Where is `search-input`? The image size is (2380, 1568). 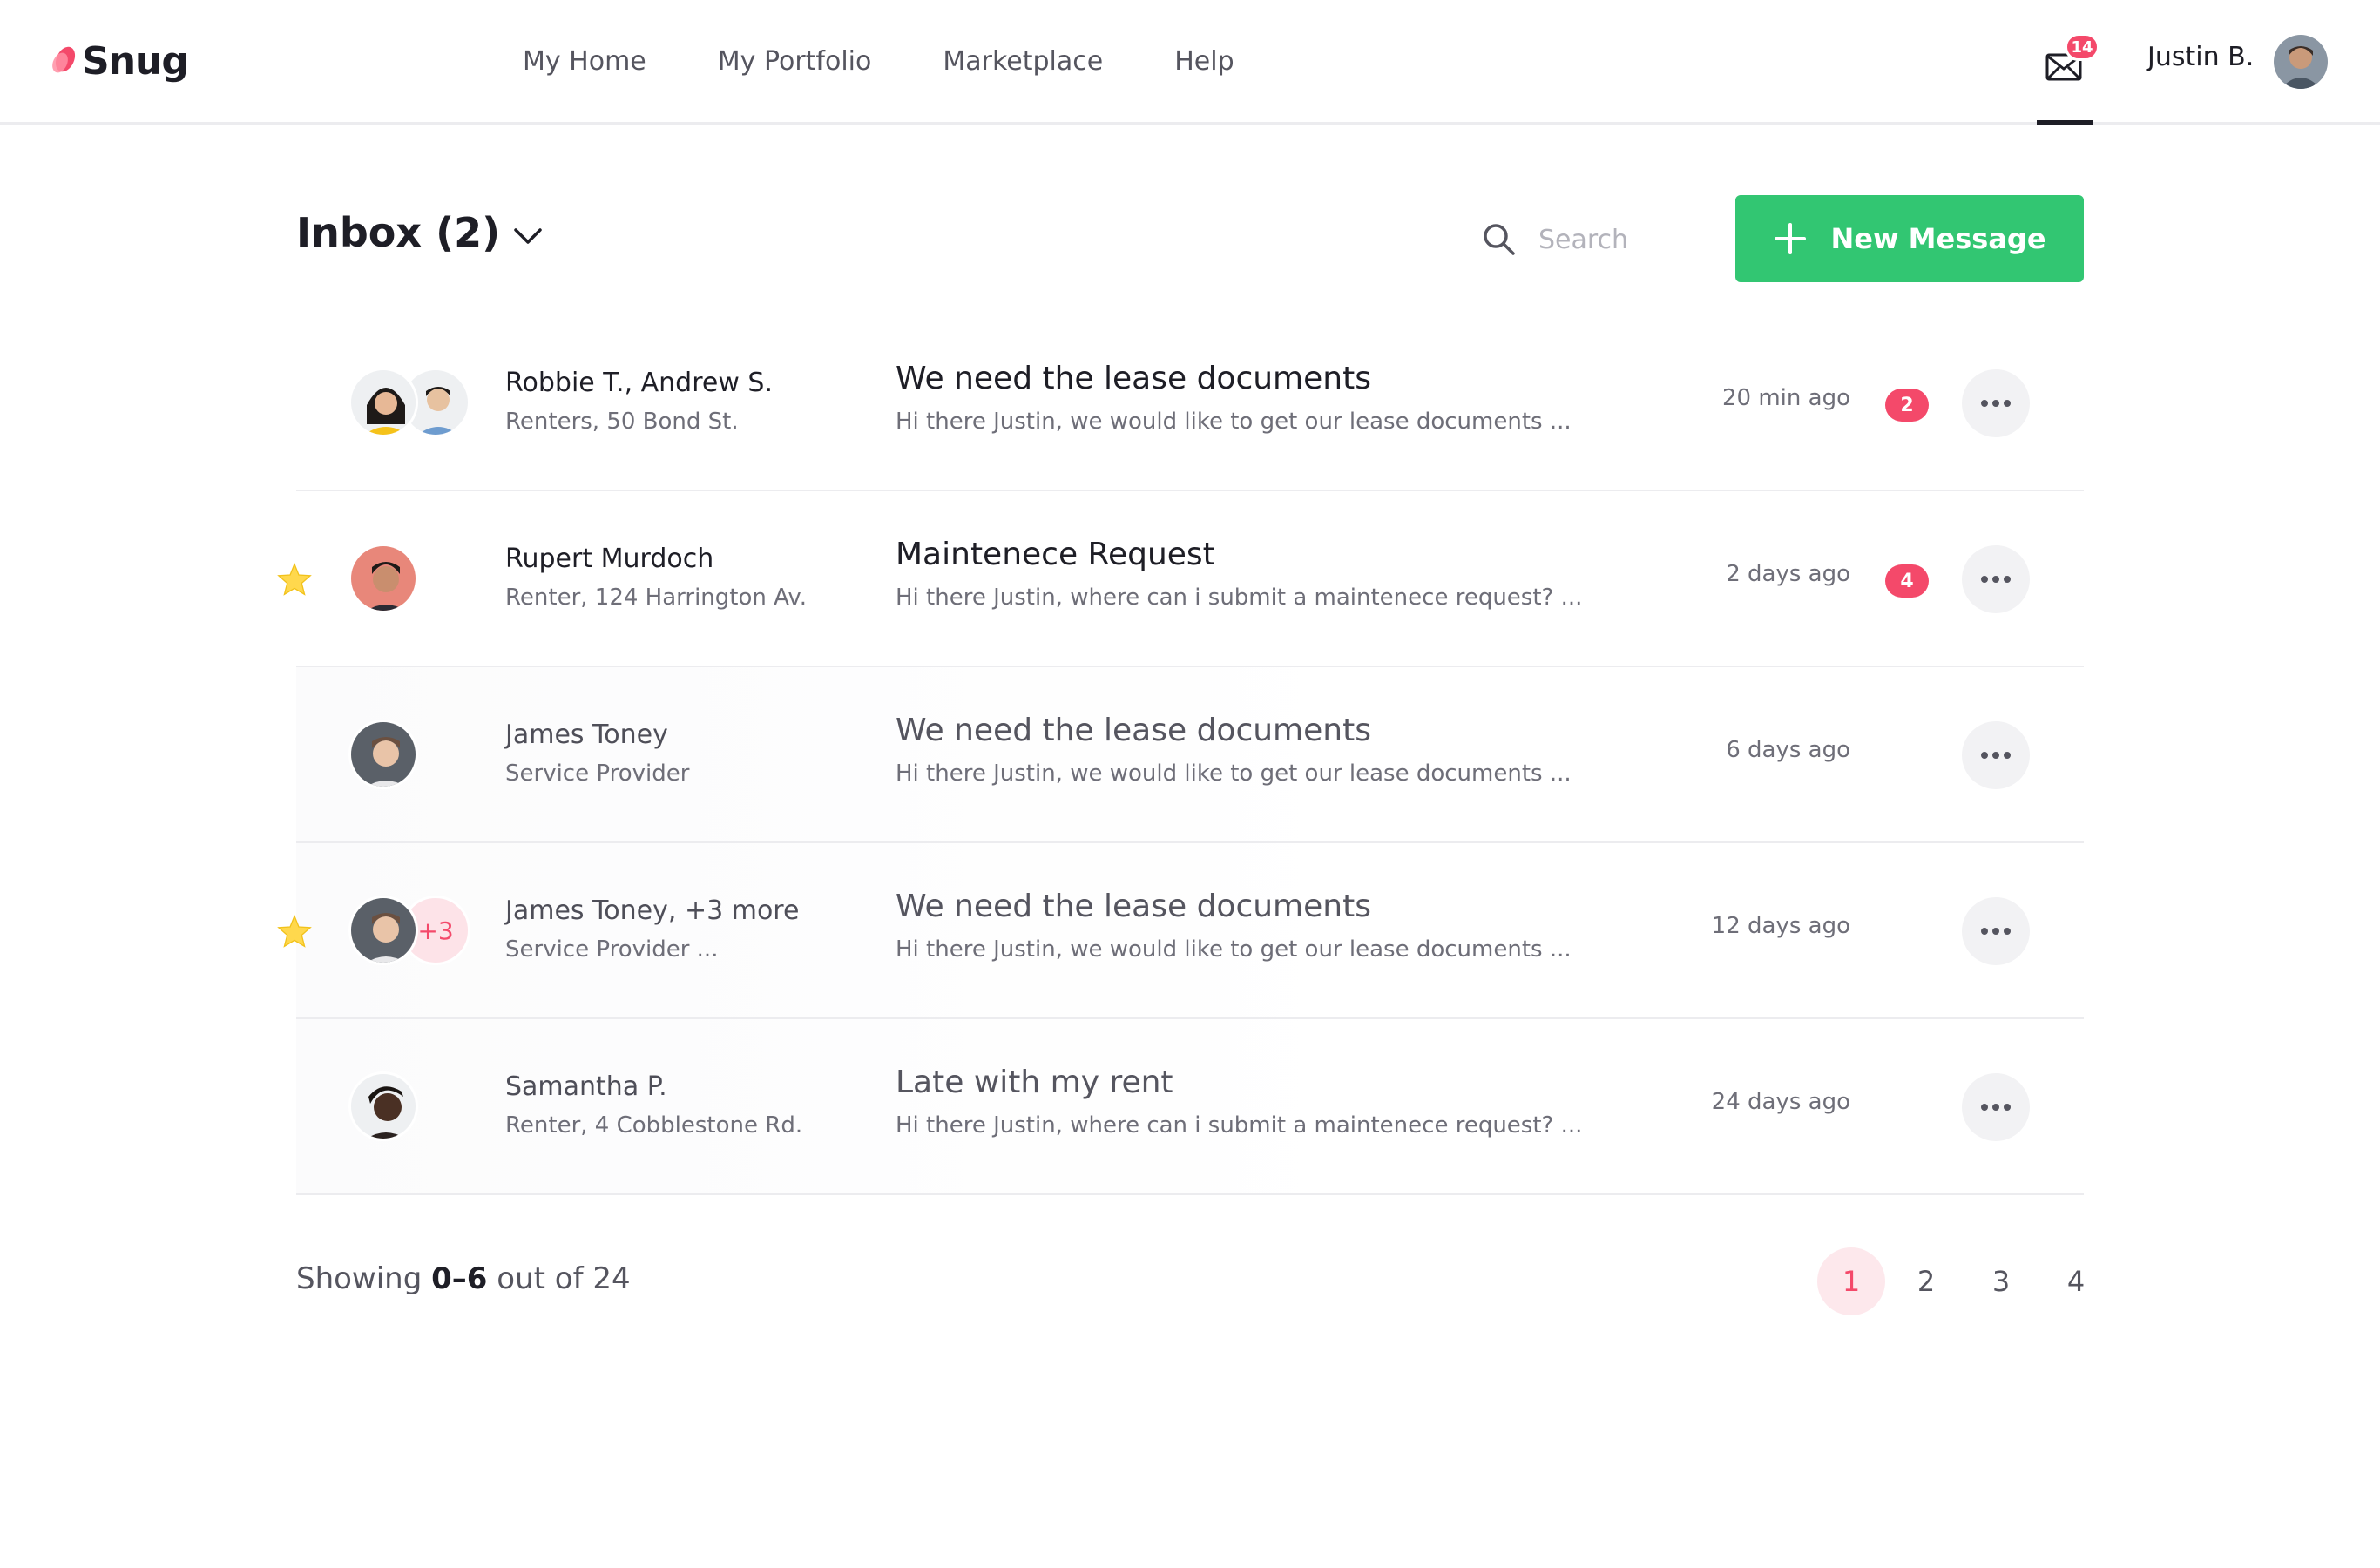
search-input is located at coordinates (1621, 240).